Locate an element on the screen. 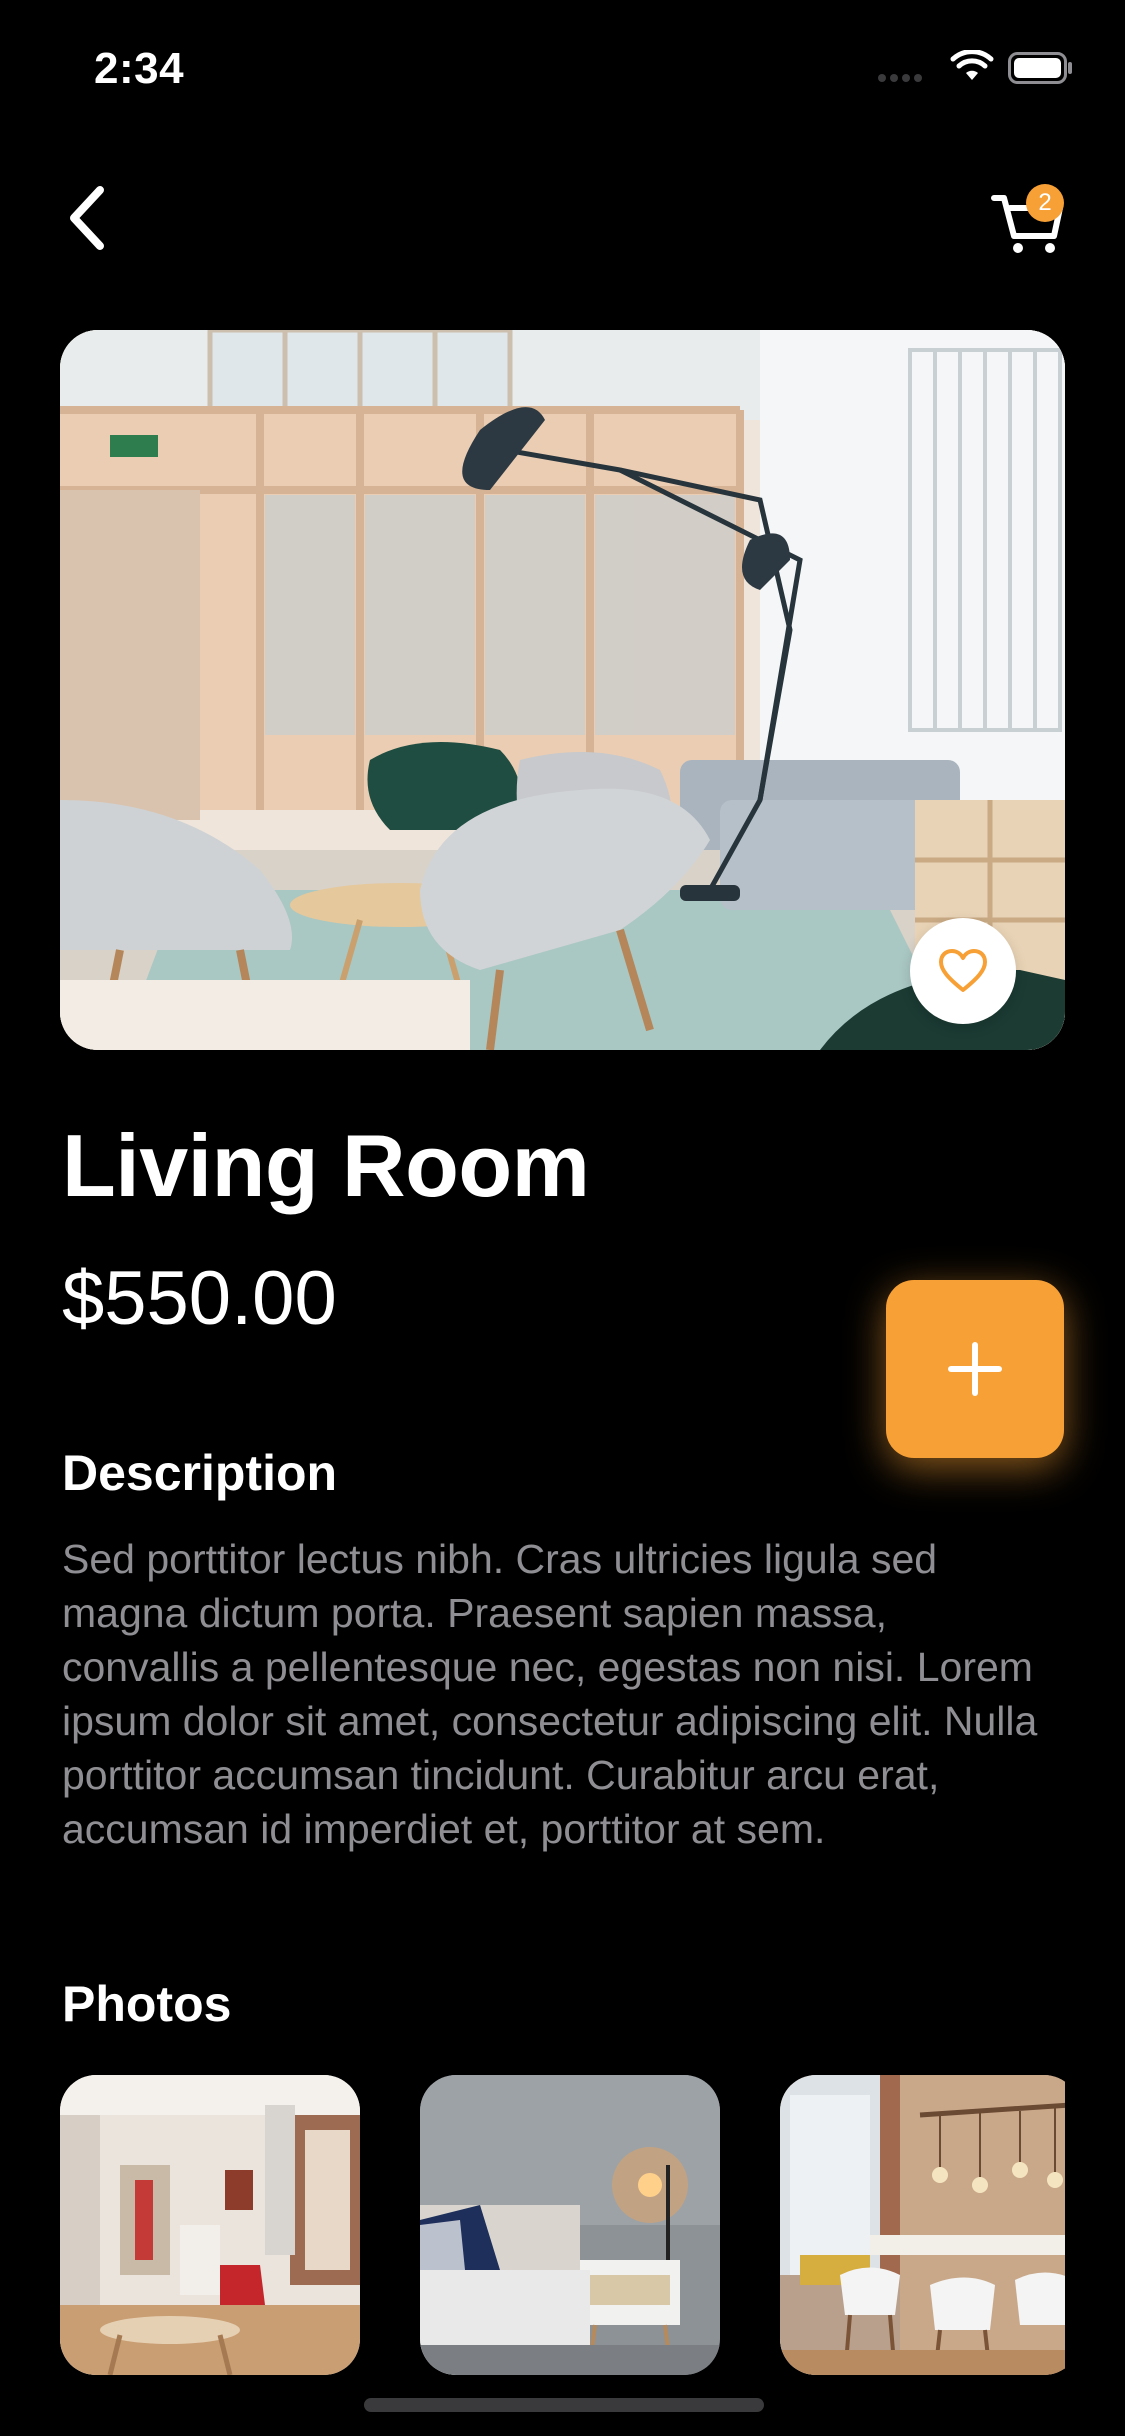 This screenshot has width=1125, height=2436. status-time: 2:34 is located at coordinates (139, 68).